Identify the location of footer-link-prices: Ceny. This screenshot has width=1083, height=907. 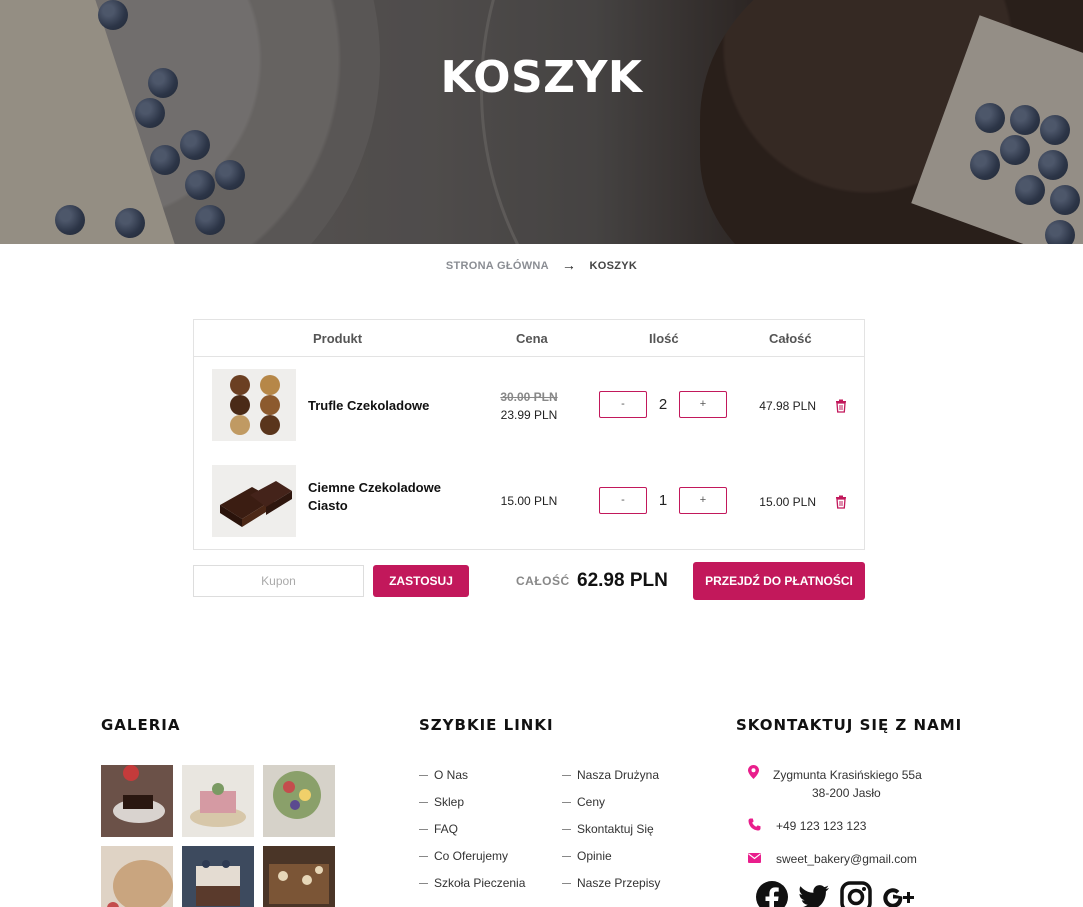
(583, 802).